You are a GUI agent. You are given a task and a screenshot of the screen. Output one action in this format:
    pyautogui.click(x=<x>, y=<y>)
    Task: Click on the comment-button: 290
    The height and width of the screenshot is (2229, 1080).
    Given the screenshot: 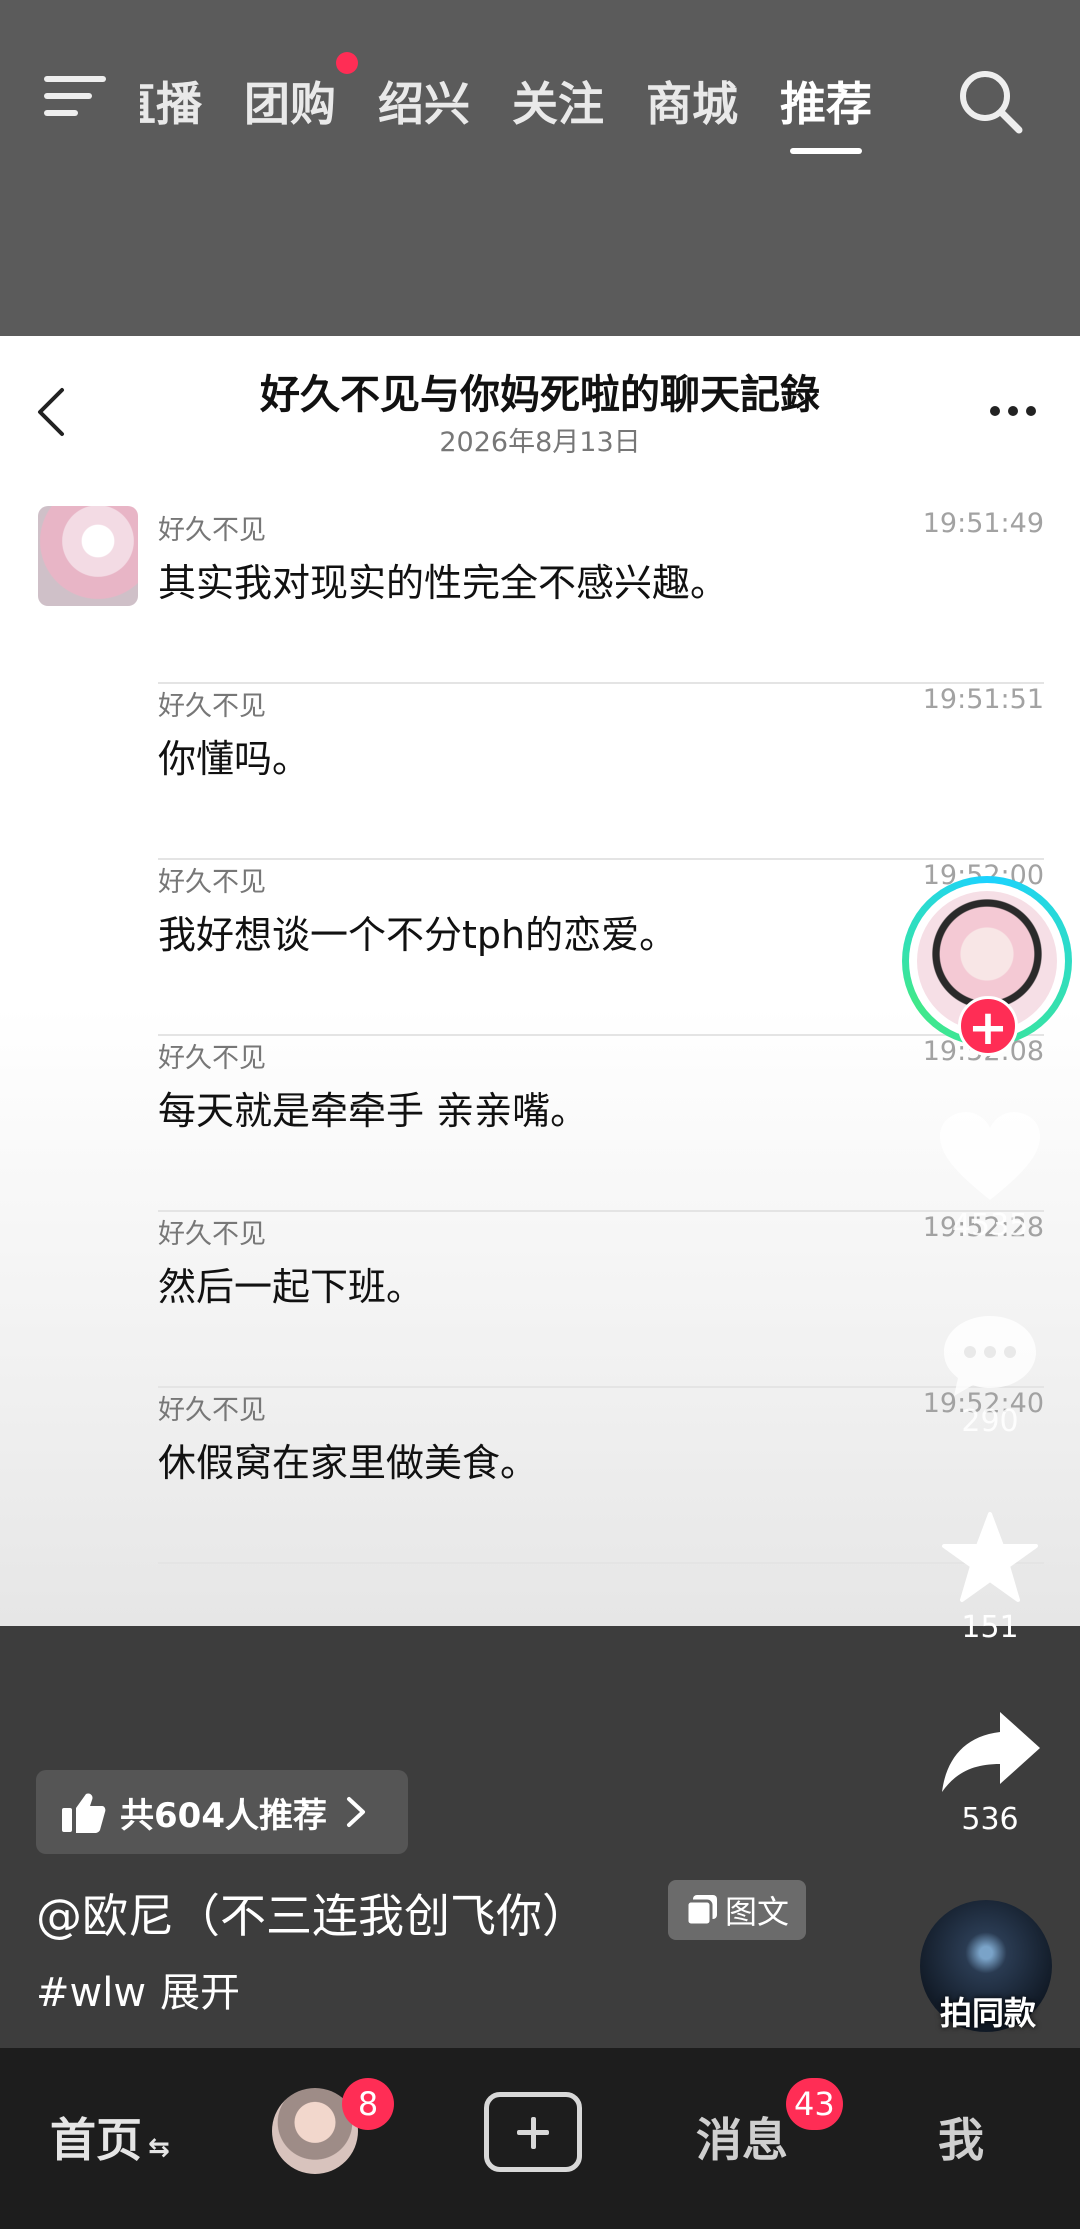 What is the action you would take?
    pyautogui.click(x=990, y=1374)
    